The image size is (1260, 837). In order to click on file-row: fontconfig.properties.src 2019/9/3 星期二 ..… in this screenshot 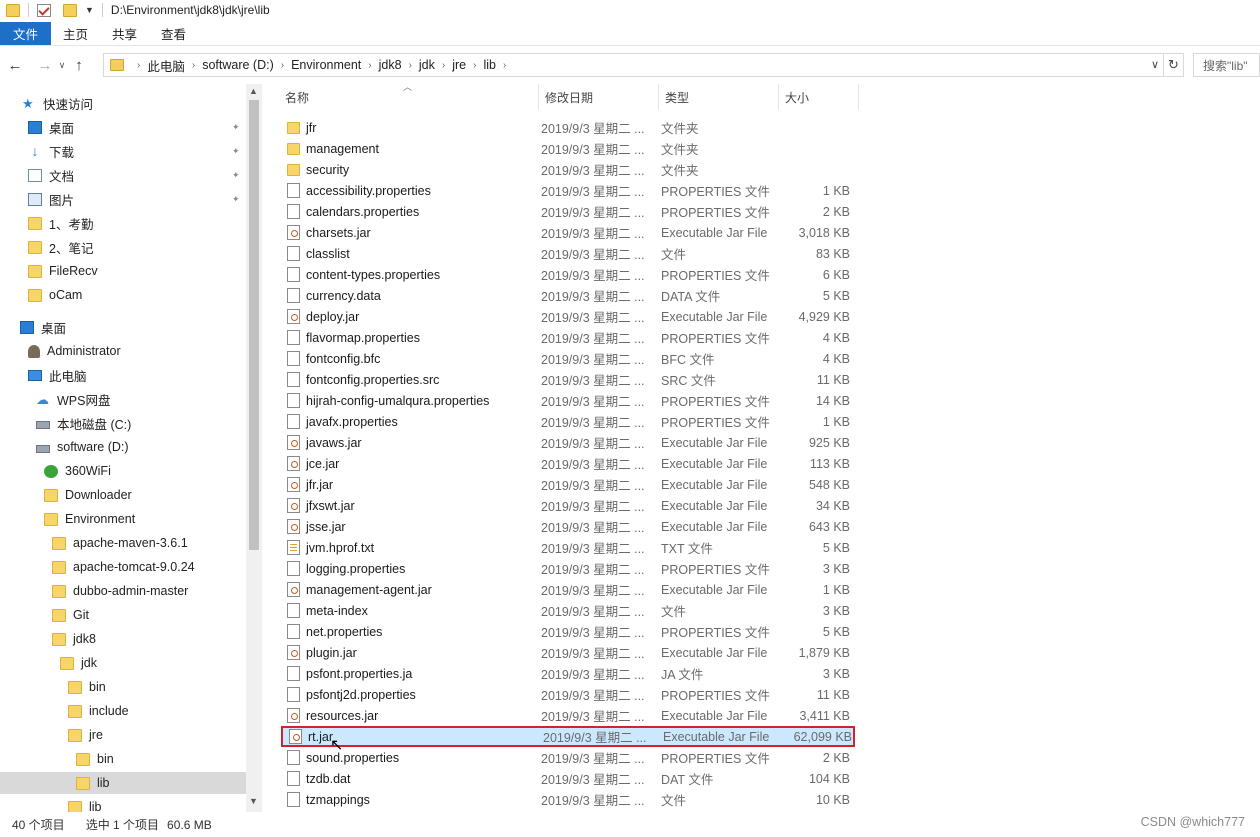, I will do `click(568, 379)`.